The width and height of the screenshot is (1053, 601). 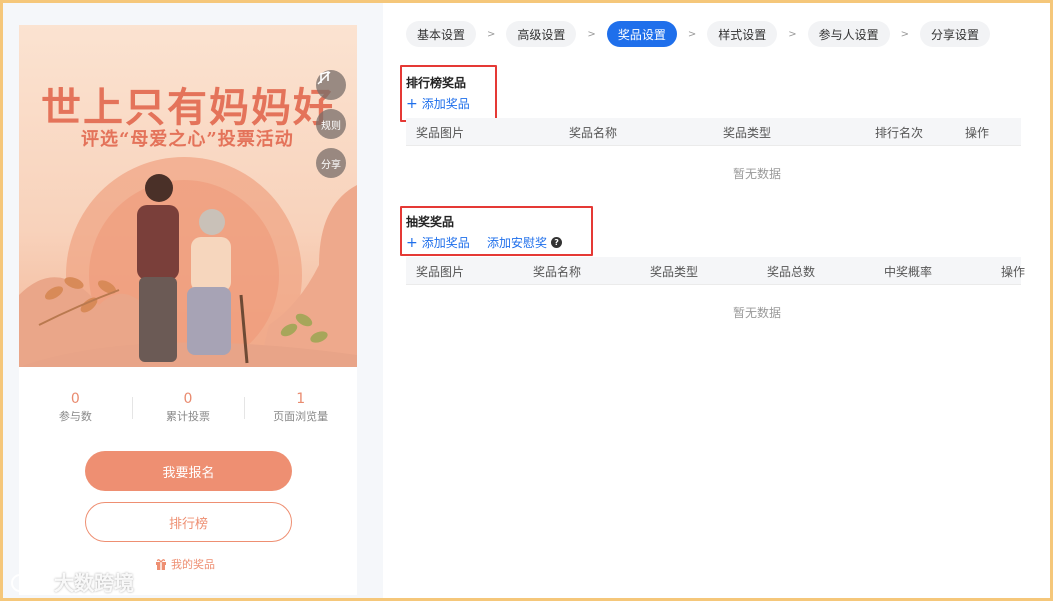 What do you see at coordinates (188, 416) in the screenshot?
I see `stat-label: 累计投票` at bounding box center [188, 416].